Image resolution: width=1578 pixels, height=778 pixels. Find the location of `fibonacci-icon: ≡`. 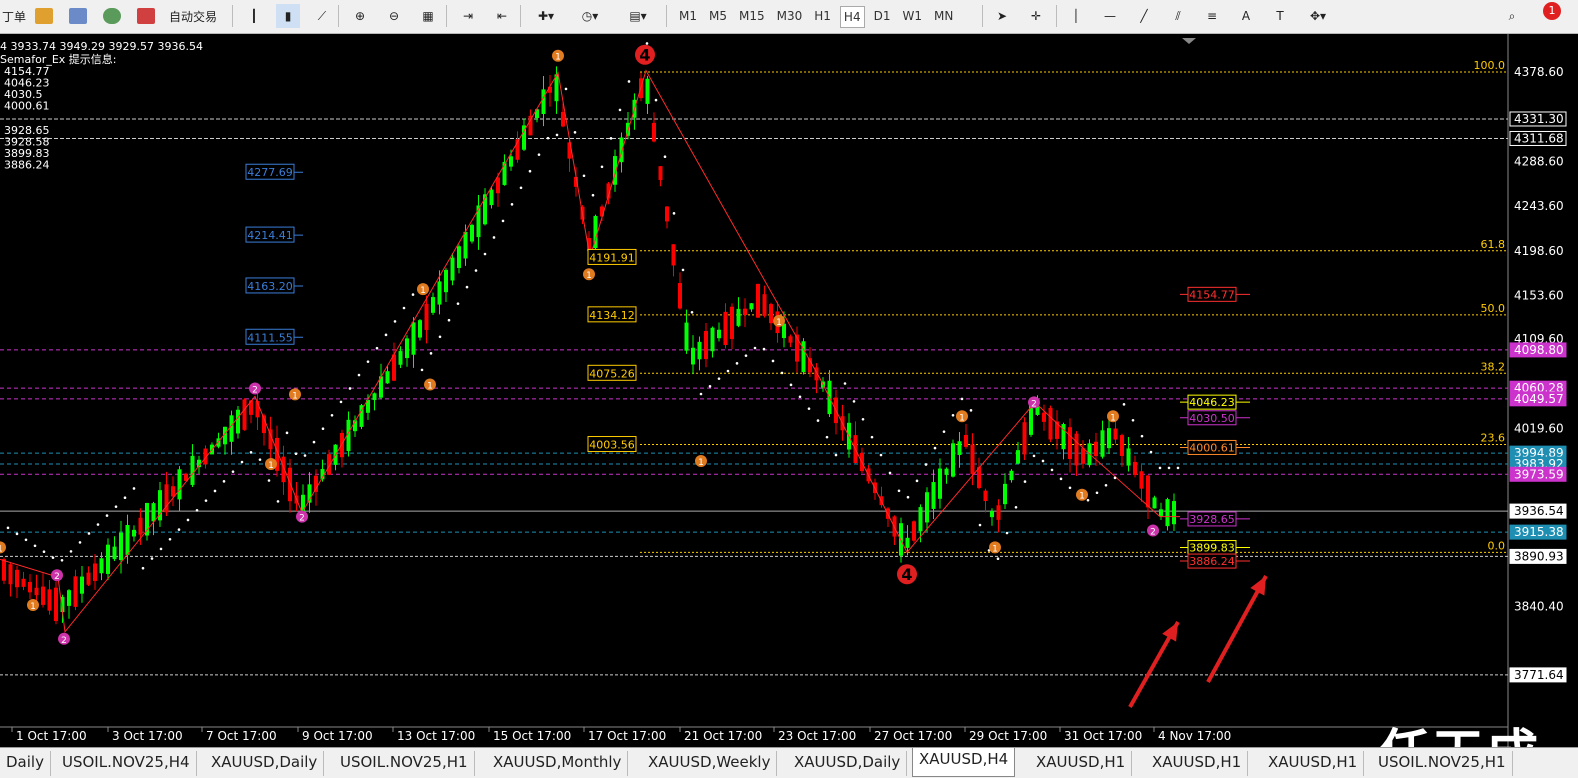

fibonacci-icon: ≡ is located at coordinates (1212, 16).